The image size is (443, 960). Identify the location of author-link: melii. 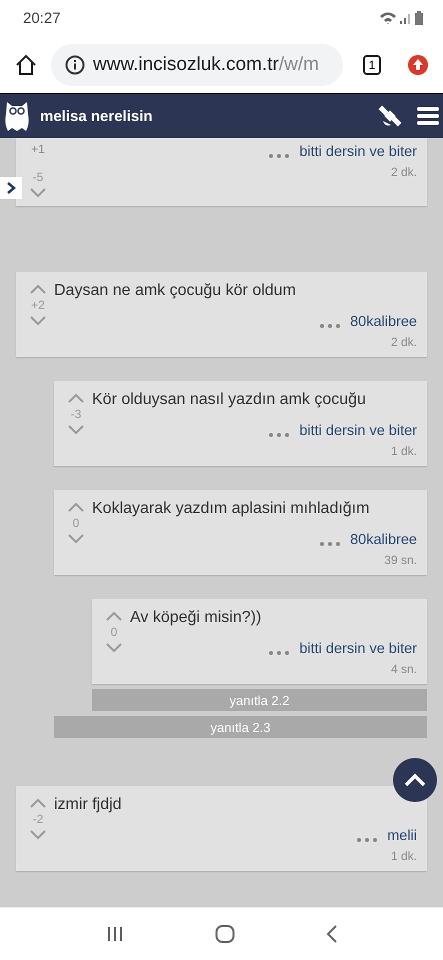
(402, 836).